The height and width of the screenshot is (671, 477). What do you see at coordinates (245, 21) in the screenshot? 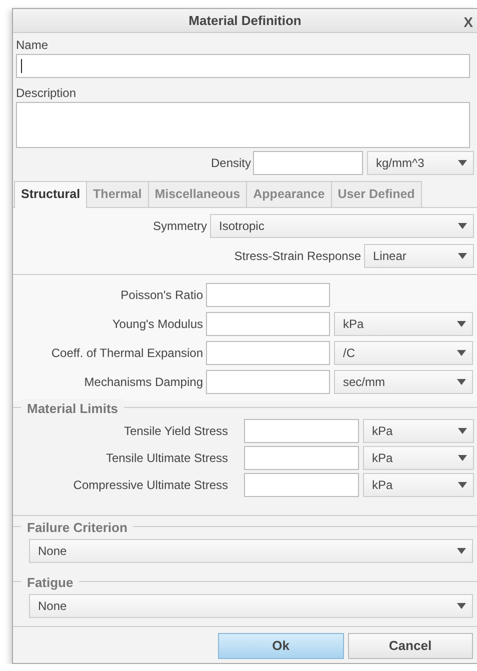
I see `window-title: Material Definition` at bounding box center [245, 21].